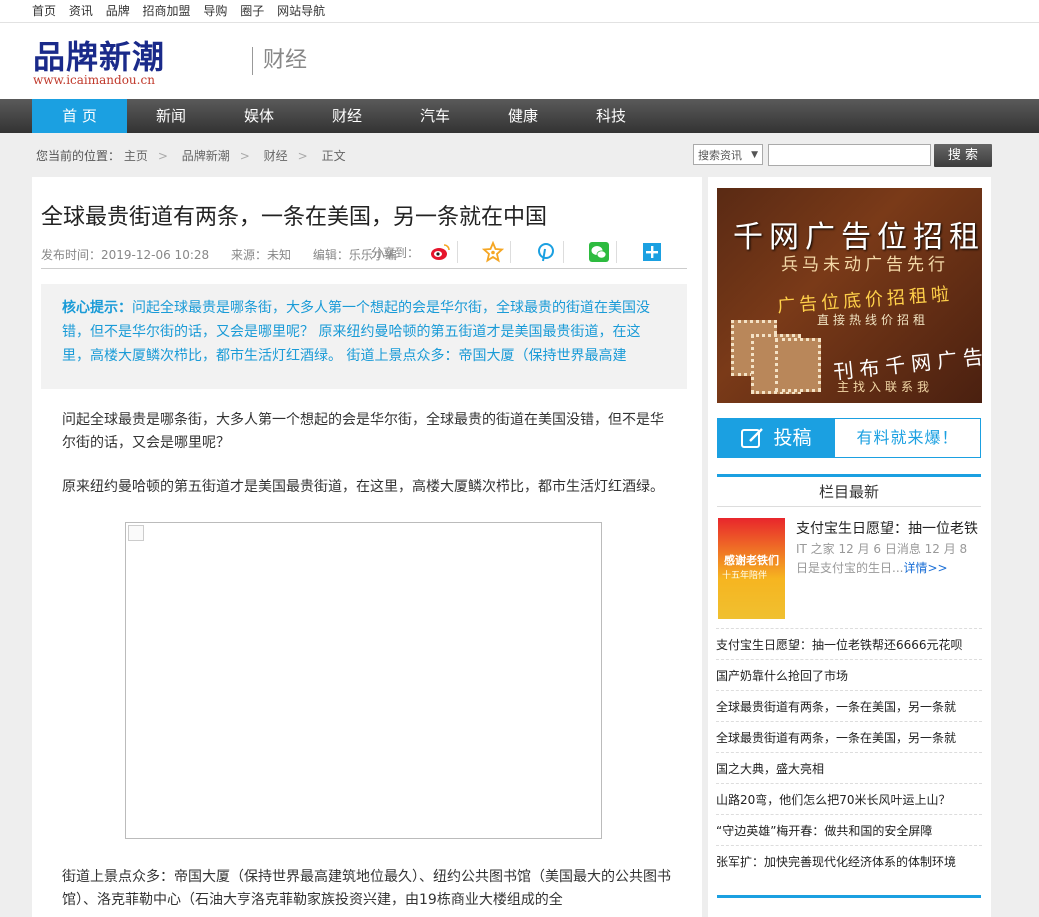 Image resolution: width=1039 pixels, height=917 pixels. Describe the element at coordinates (873, 320) in the screenshot. I see `ad-text: 直接热线价招租` at that location.